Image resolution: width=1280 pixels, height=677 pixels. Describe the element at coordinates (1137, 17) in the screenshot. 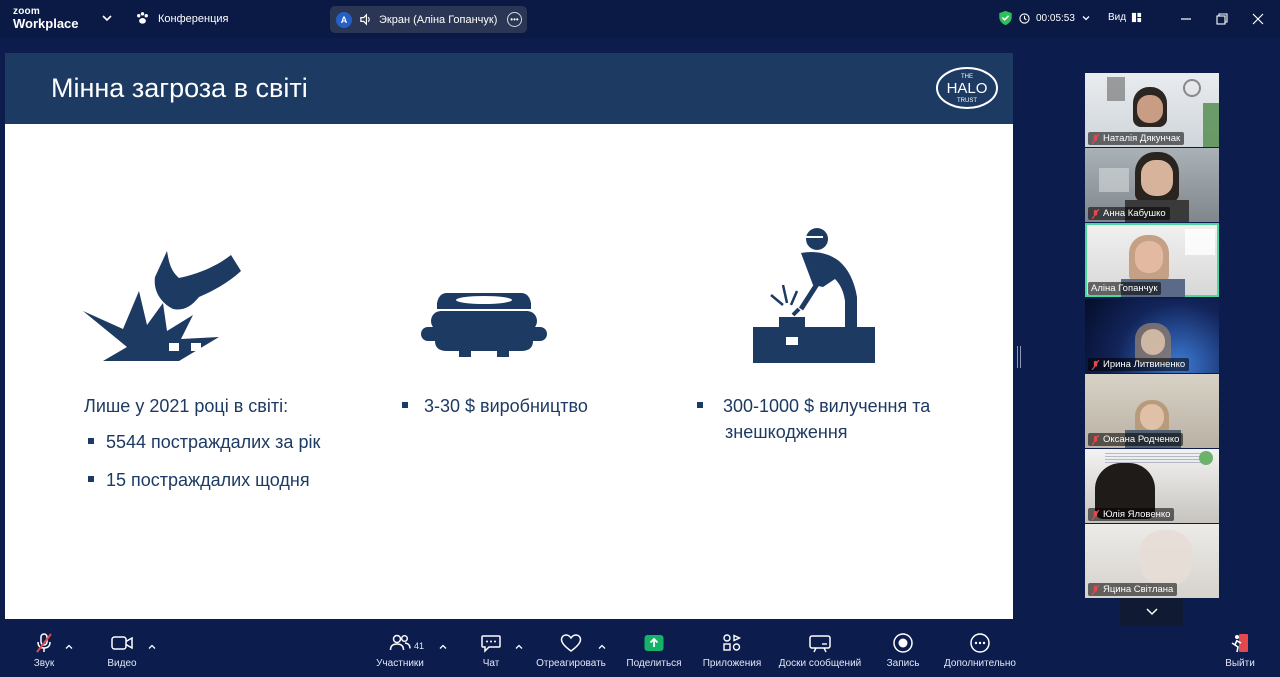

I see `grid-view-icon` at that location.